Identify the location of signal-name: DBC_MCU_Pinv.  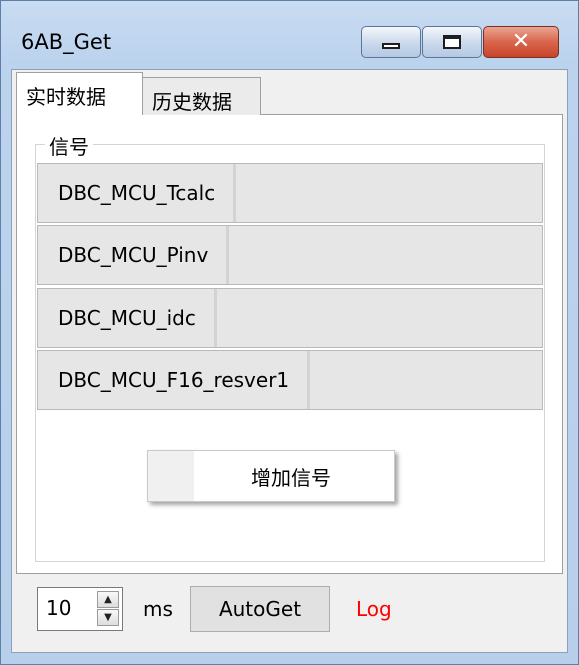
(134, 255).